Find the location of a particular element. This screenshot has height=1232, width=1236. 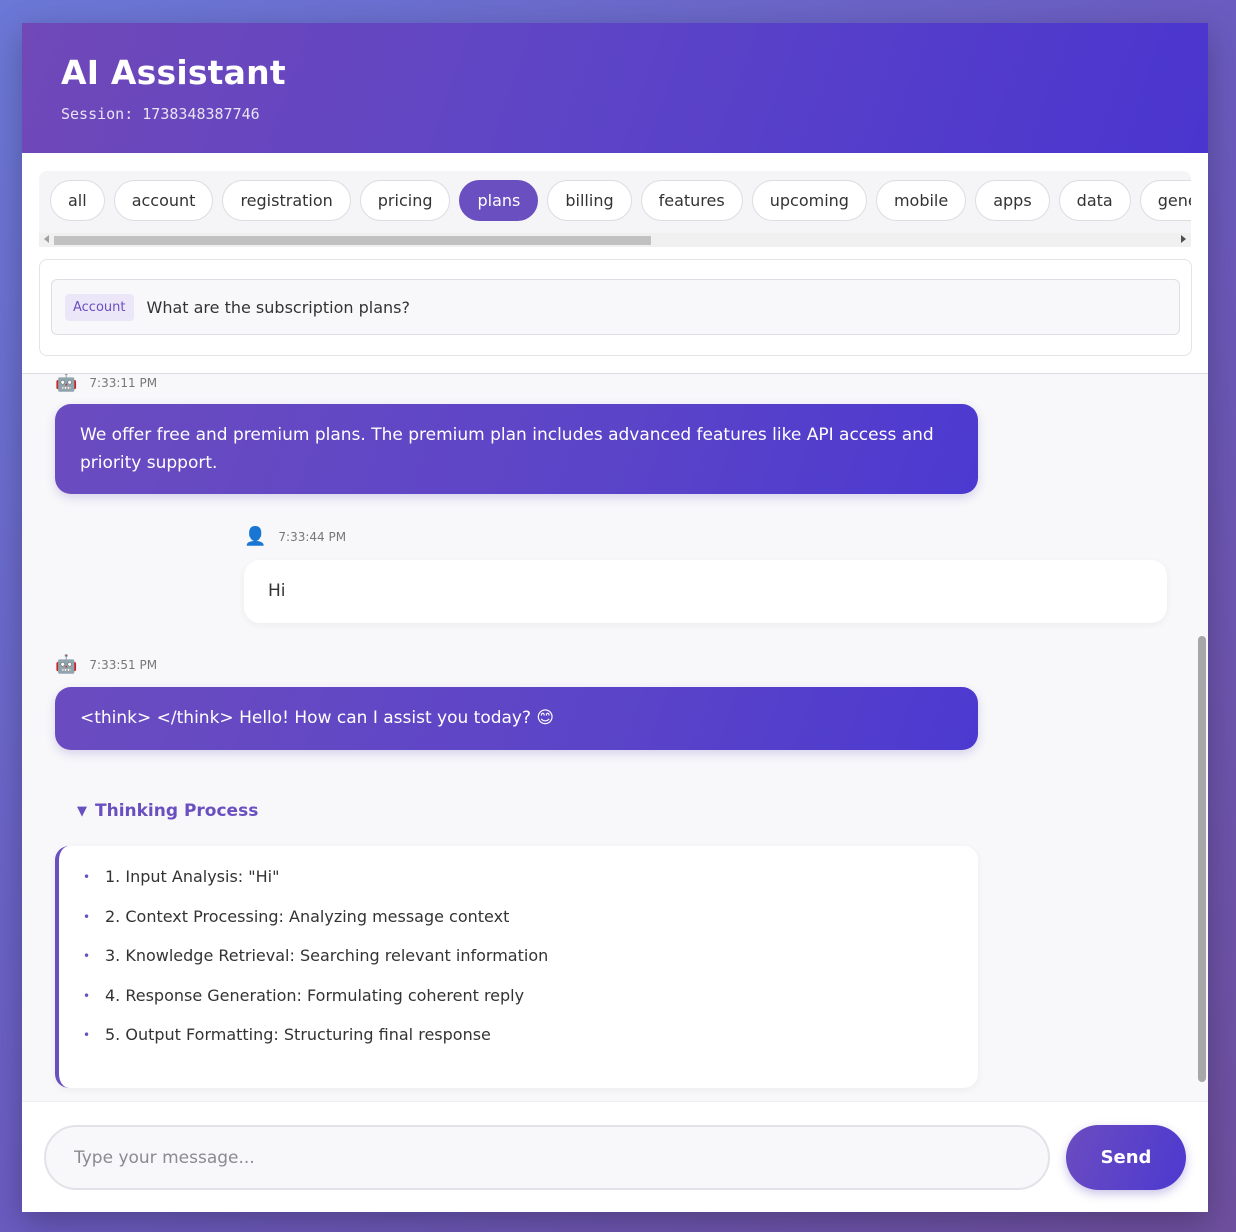

question-category-badge: Account is located at coordinates (99, 307).